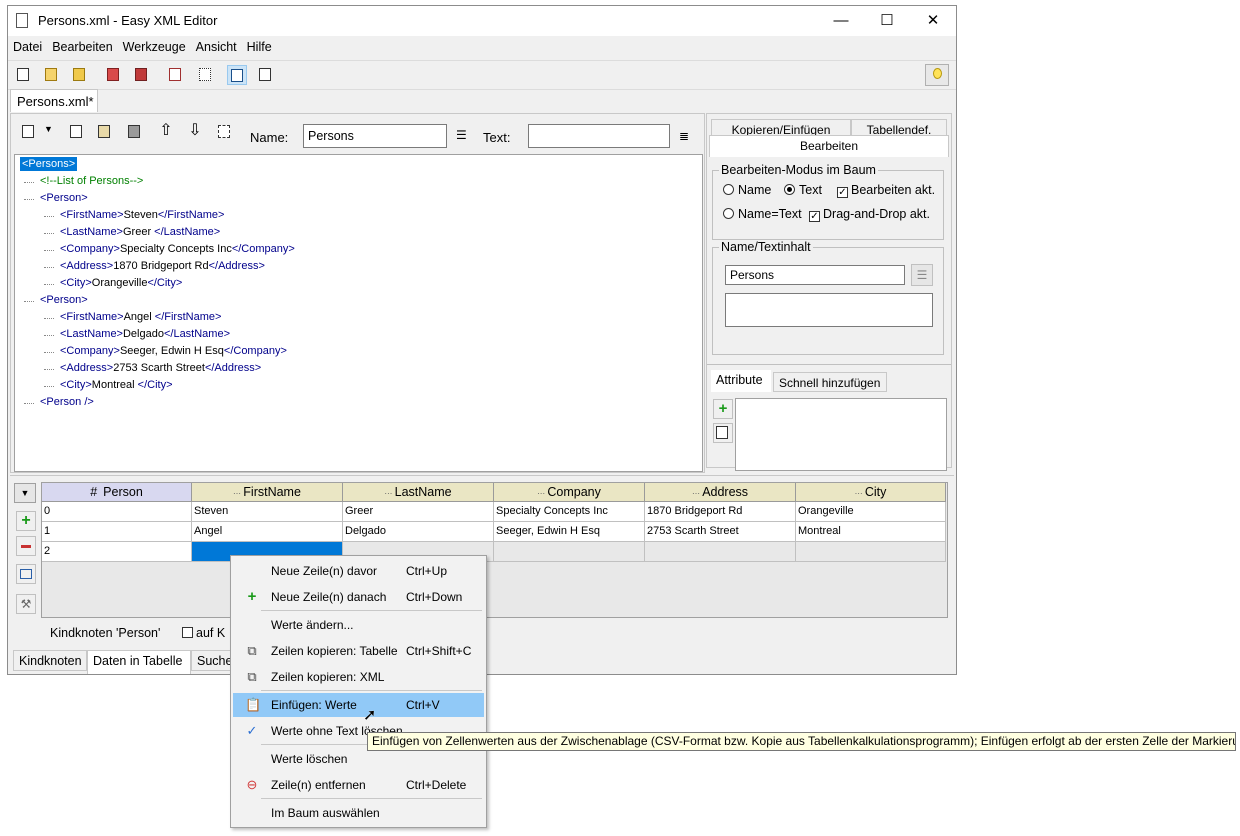 This screenshot has width=1240, height=836. What do you see at coordinates (829, 146) in the screenshot?
I see `tab-bearbeiten: Bearbeiten` at bounding box center [829, 146].